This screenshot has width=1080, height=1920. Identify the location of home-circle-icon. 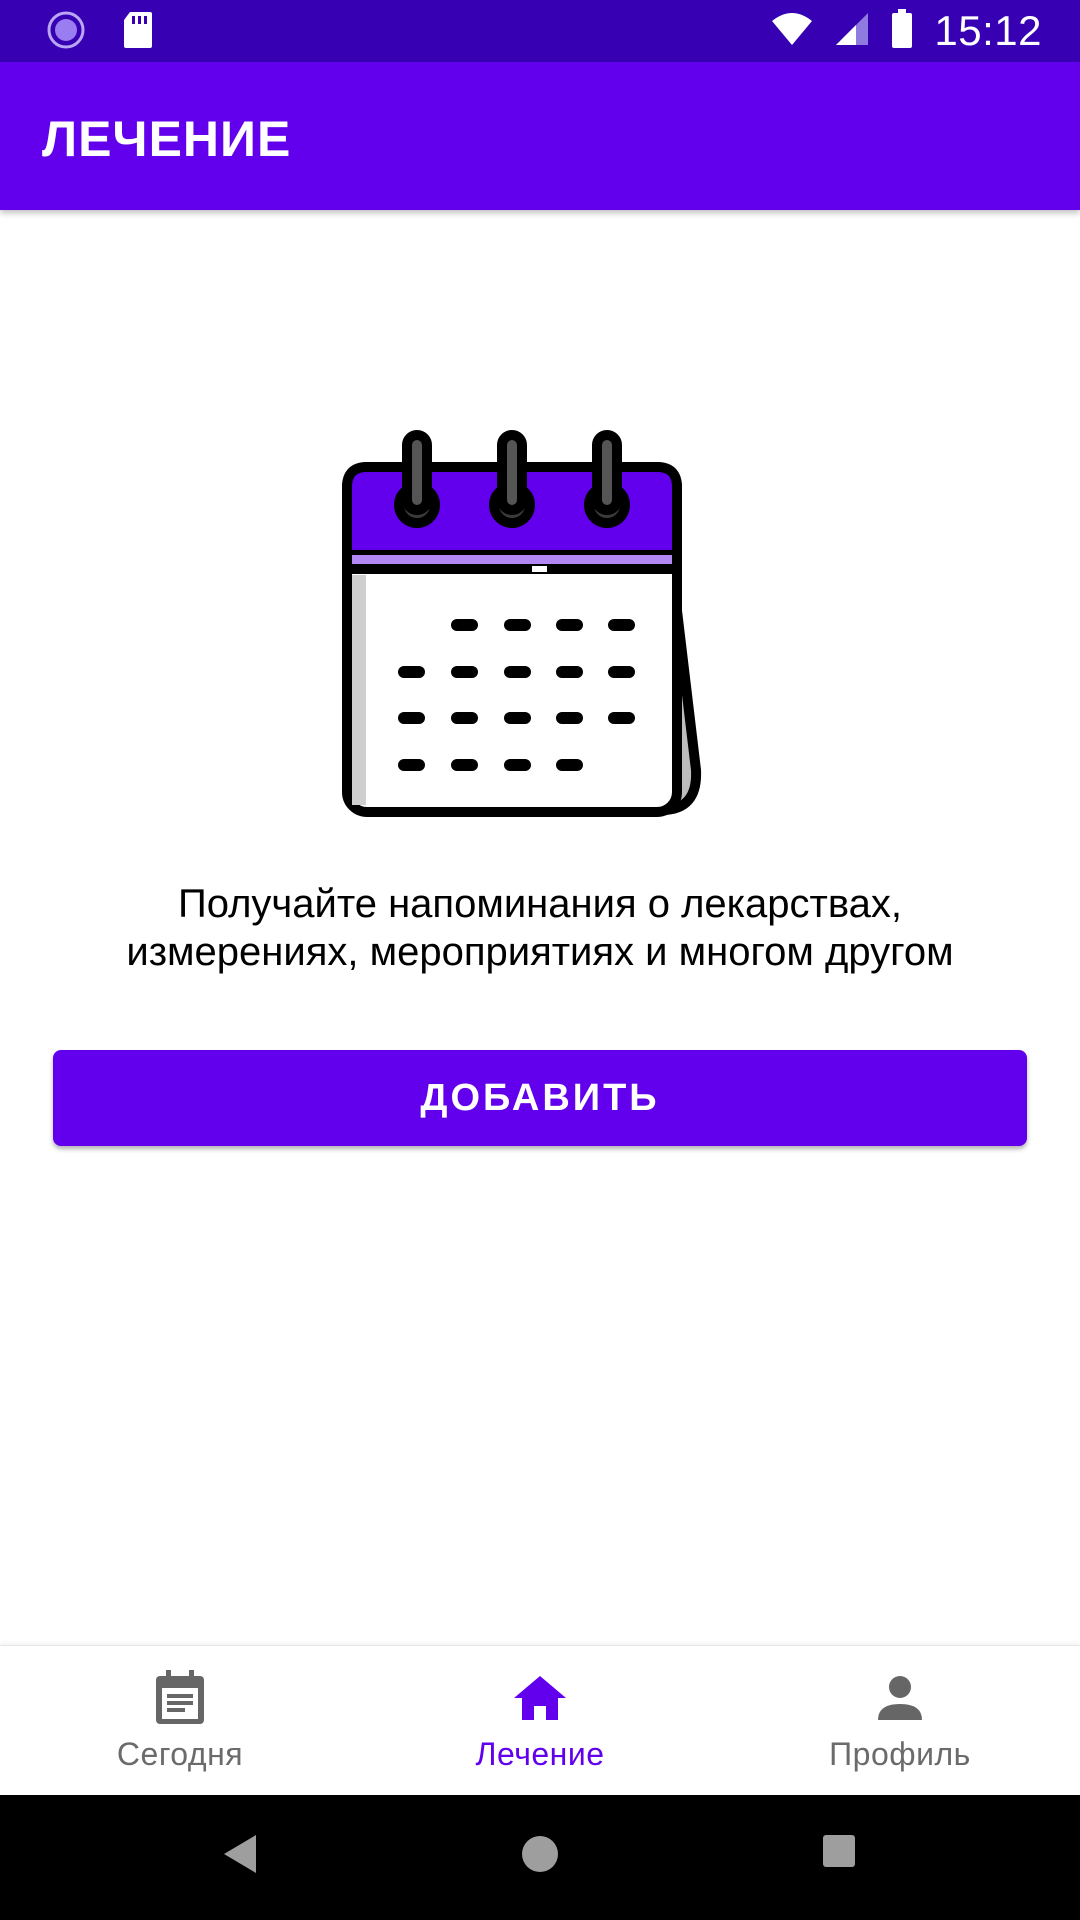
(540, 1856).